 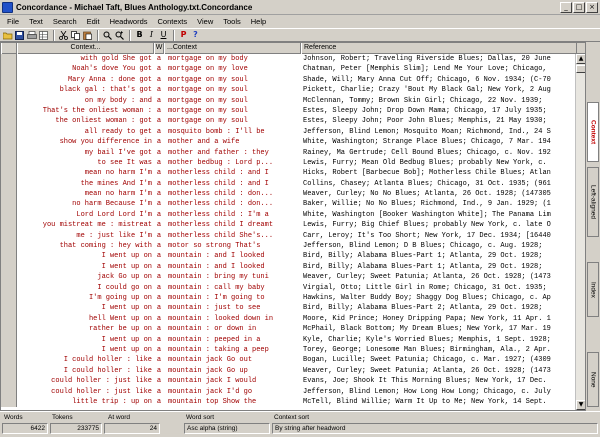 I want to click on grid-header: Context... W ...Context Reference, so click(x=293, y=48).